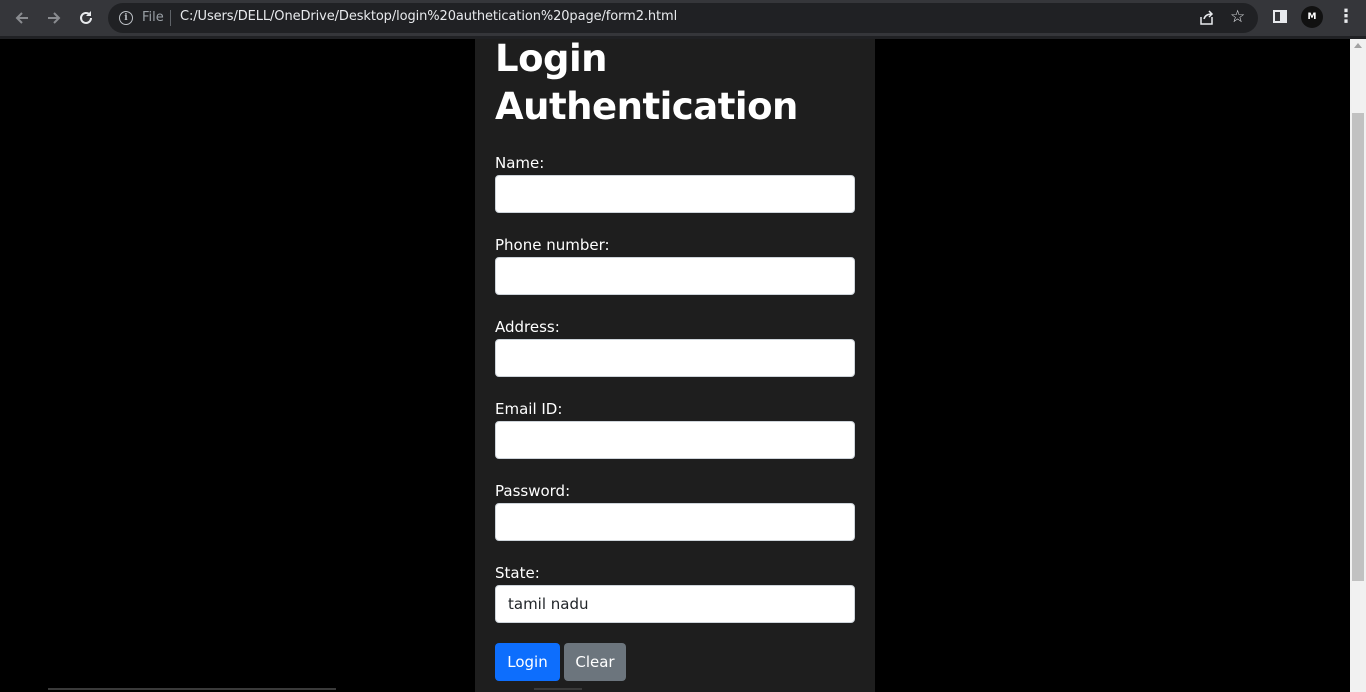  I want to click on clear-button: Clear, so click(595, 662).